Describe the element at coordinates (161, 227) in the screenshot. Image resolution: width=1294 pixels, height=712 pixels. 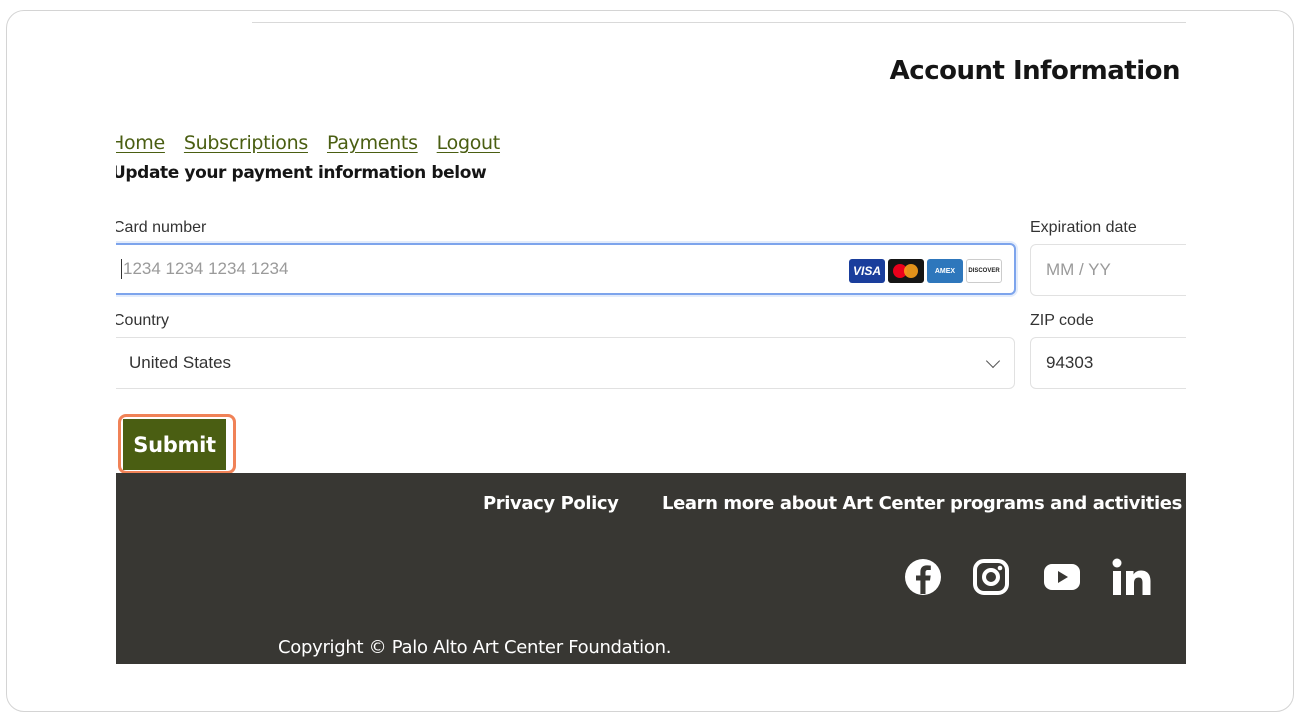
I see `card-number-label: Card number` at that location.